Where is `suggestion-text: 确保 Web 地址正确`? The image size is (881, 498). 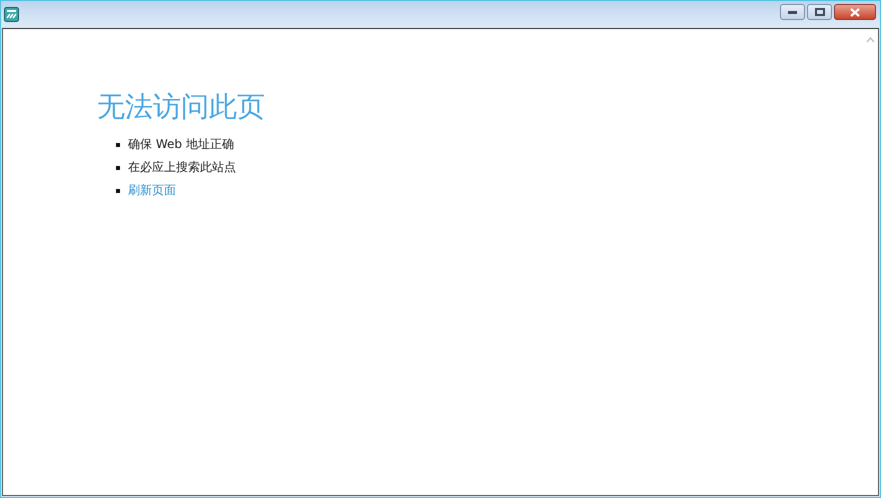
suggestion-text: 确保 Web 地址正确 is located at coordinates (181, 144).